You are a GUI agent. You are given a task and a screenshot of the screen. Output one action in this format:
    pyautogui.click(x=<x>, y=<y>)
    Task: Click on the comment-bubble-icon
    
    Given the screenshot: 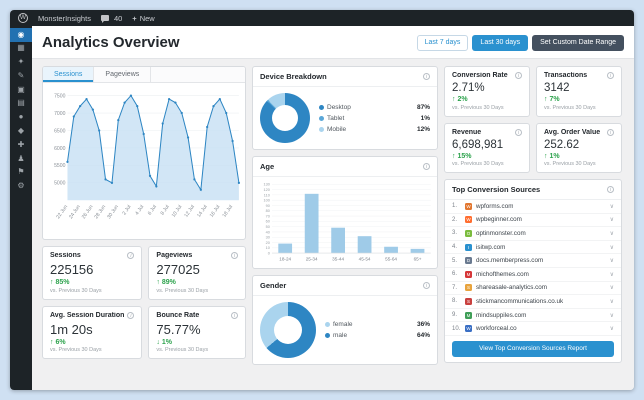 What is the action you would take?
    pyautogui.click(x=104, y=19)
    